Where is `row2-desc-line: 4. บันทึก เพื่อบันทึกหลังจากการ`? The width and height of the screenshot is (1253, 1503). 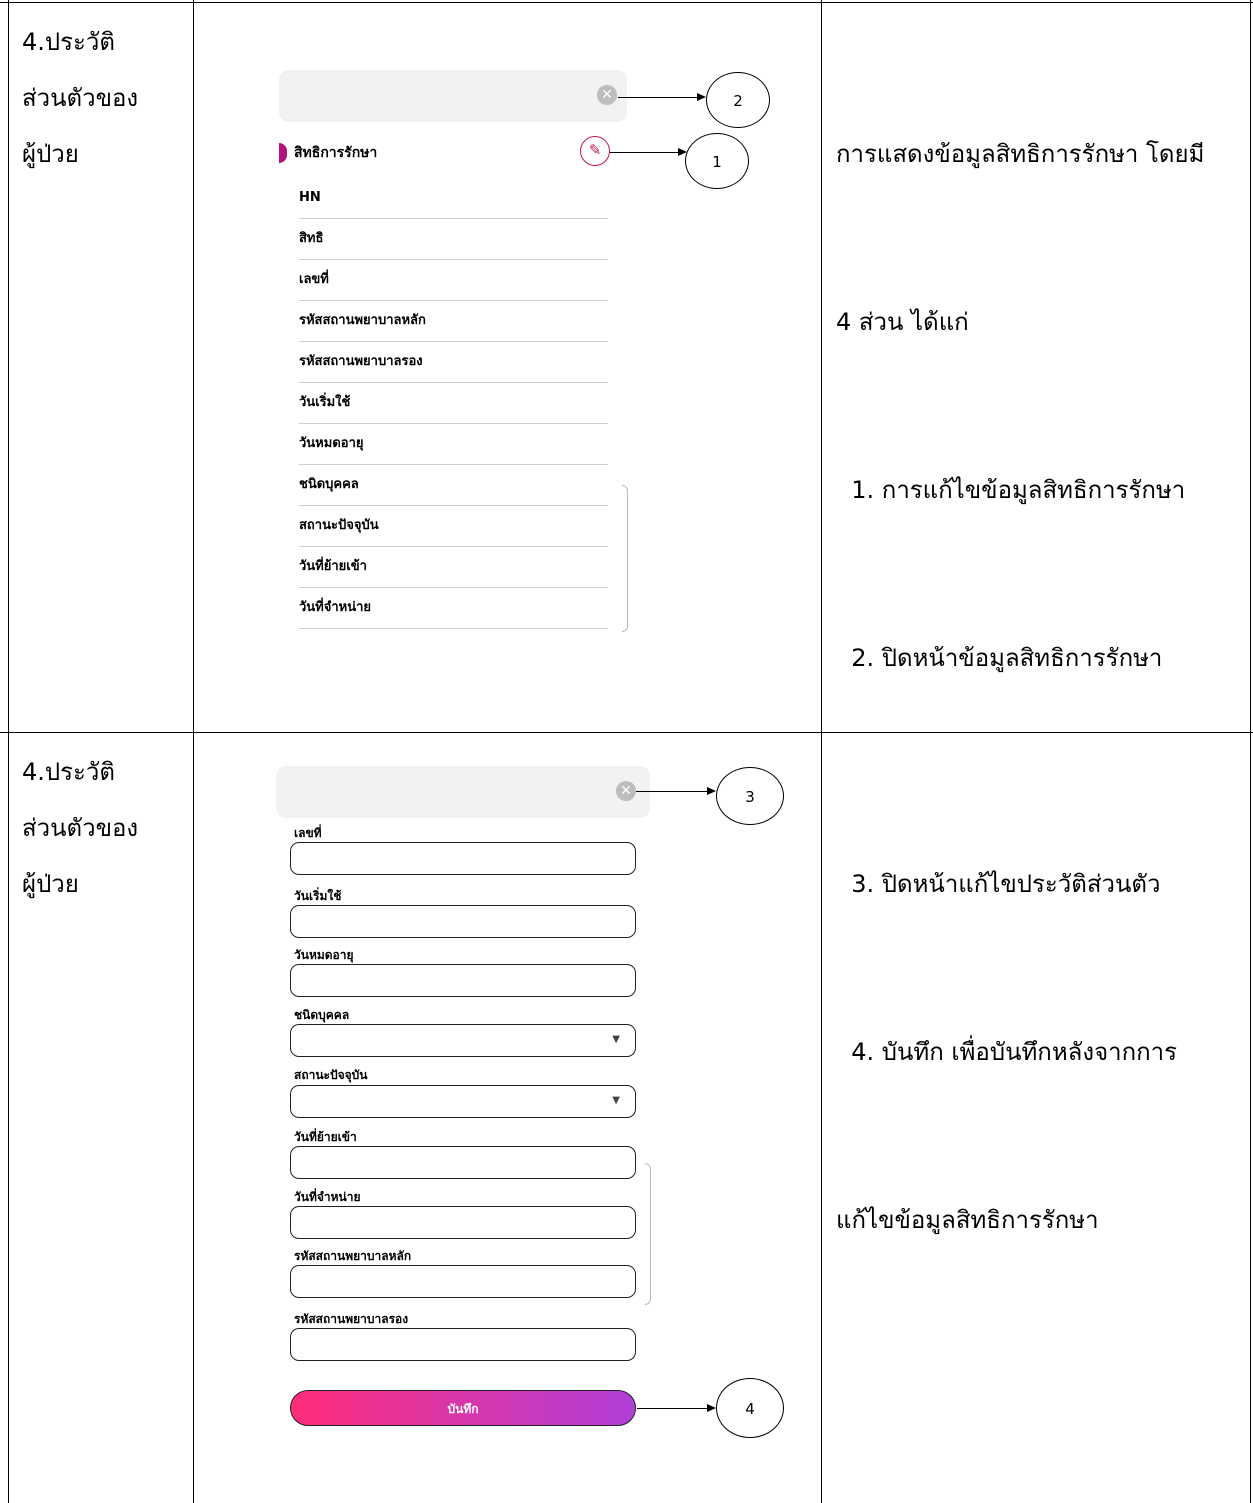
row2-desc-line: 4. บันทึก เพื่อบันทึกหลังจากการ is located at coordinates (1007, 1052).